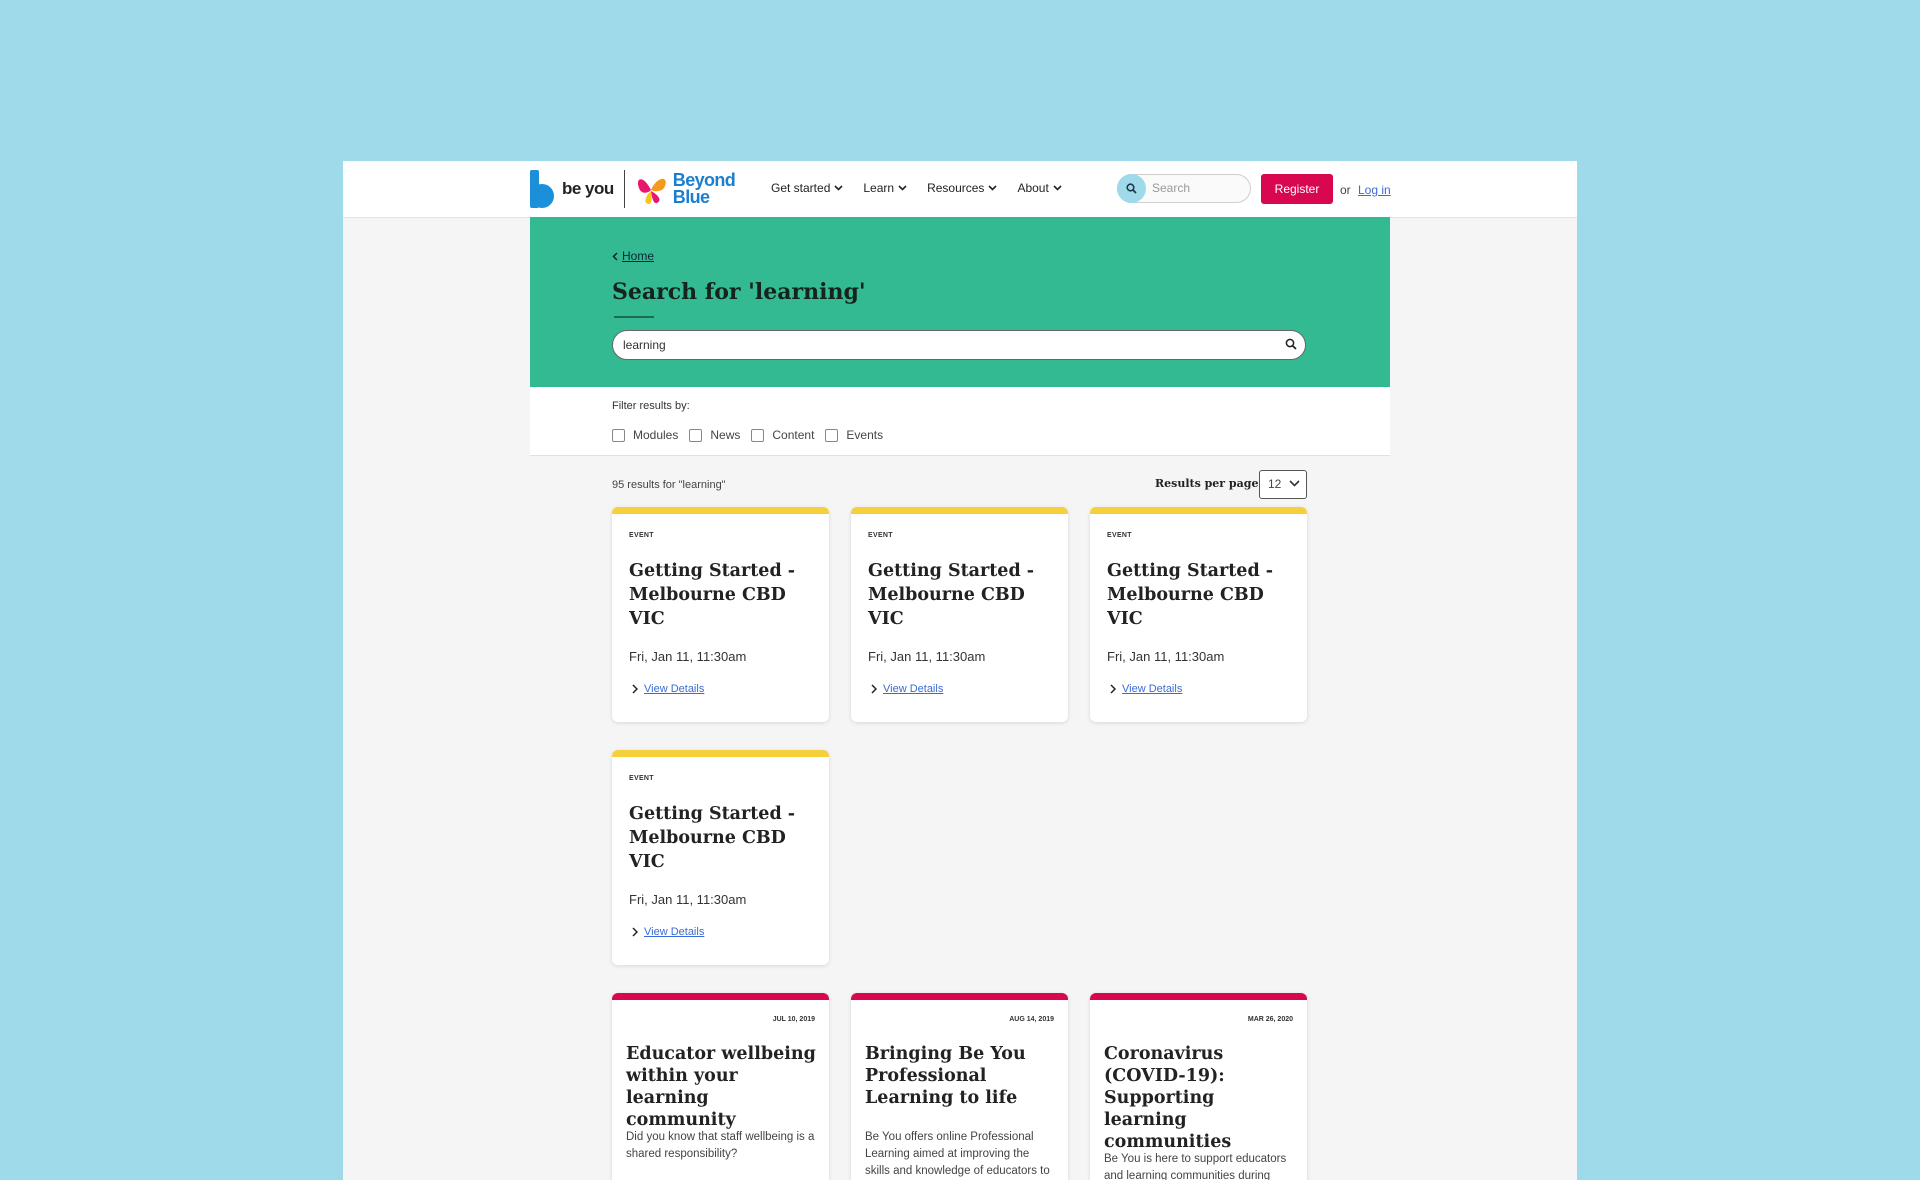  I want to click on filter-events-label: Events, so click(865, 435).